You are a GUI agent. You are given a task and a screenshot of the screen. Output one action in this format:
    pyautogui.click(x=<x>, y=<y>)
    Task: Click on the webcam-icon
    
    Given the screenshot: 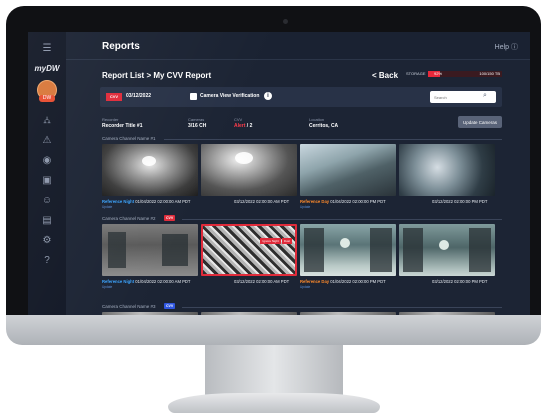 What is the action you would take?
    pyautogui.click(x=285, y=21)
    